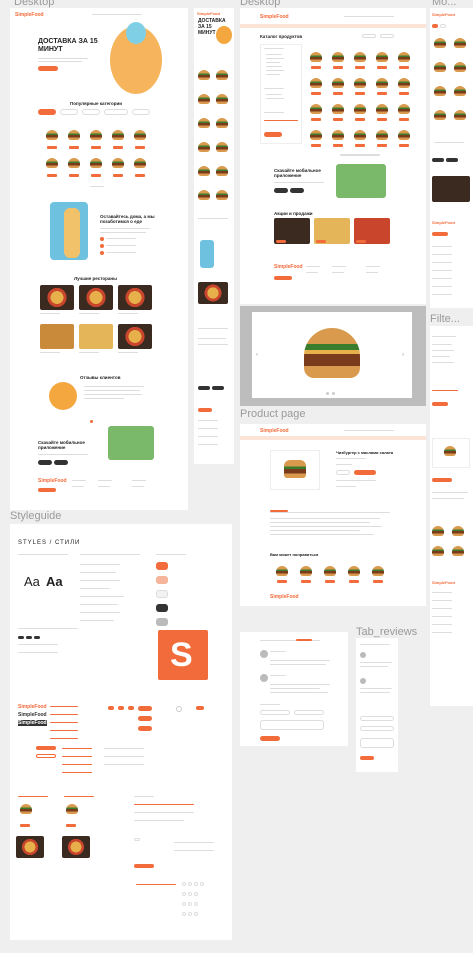 The height and width of the screenshot is (953, 473). Describe the element at coordinates (274, 431) in the screenshot. I see `product-logo: SimpleFood` at that location.